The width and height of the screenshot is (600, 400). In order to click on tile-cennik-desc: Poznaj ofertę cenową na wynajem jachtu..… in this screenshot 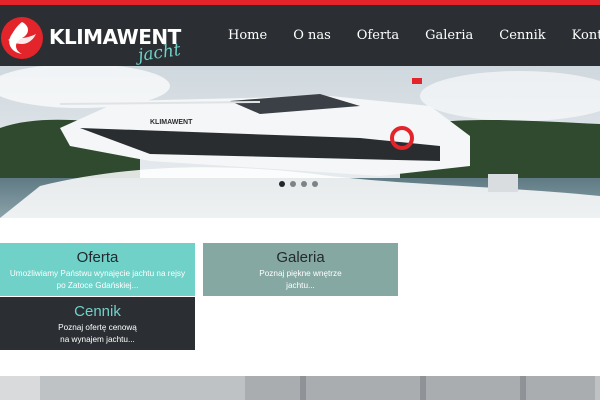, I will do `click(97, 334)`.